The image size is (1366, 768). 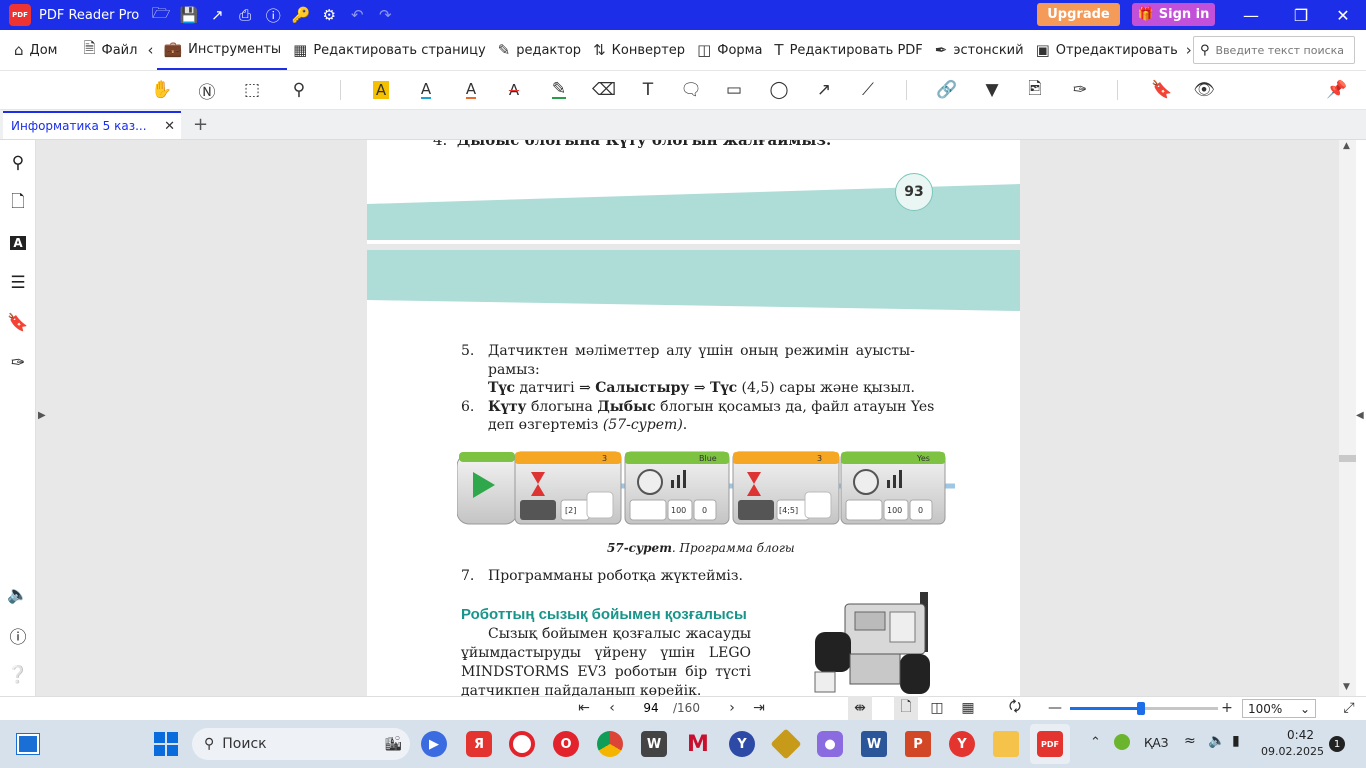 What do you see at coordinates (729, 50) in the screenshot?
I see `menu-form: ◫ Форма` at bounding box center [729, 50].